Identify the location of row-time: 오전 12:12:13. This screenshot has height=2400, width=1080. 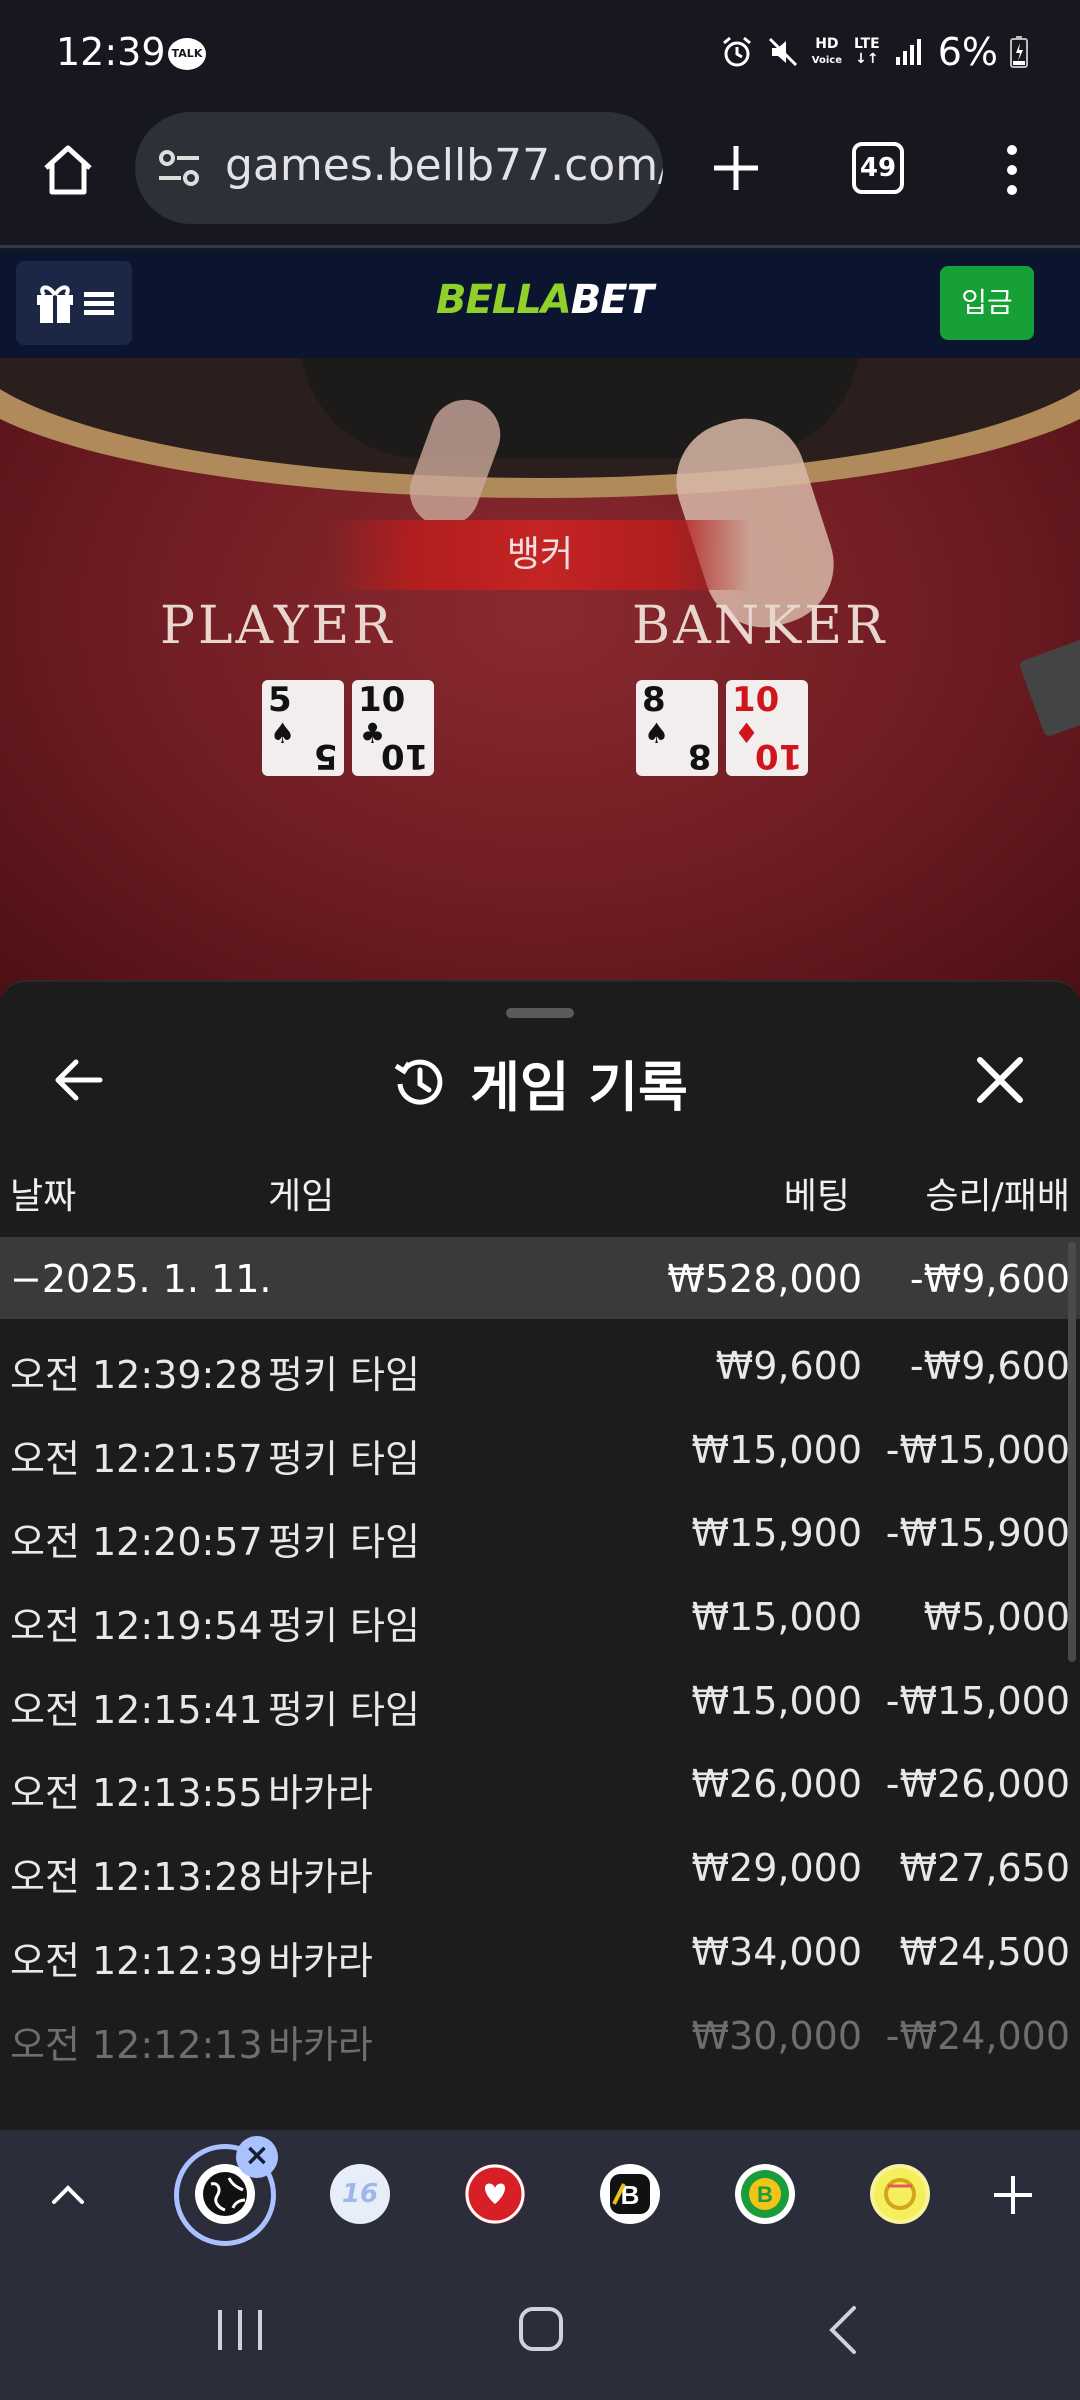
(136, 2044).